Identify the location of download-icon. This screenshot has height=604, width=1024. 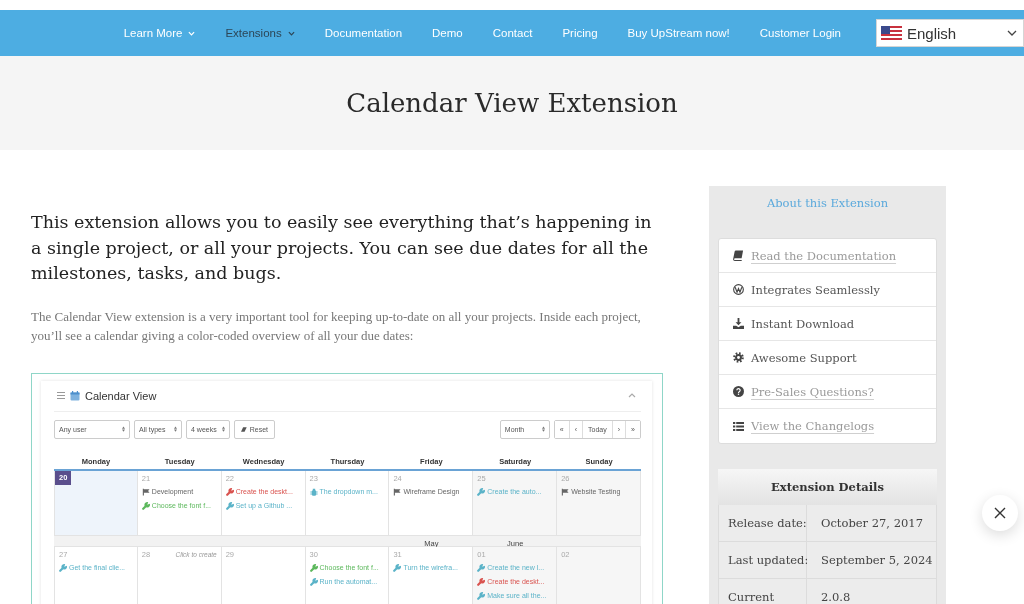
(738, 323).